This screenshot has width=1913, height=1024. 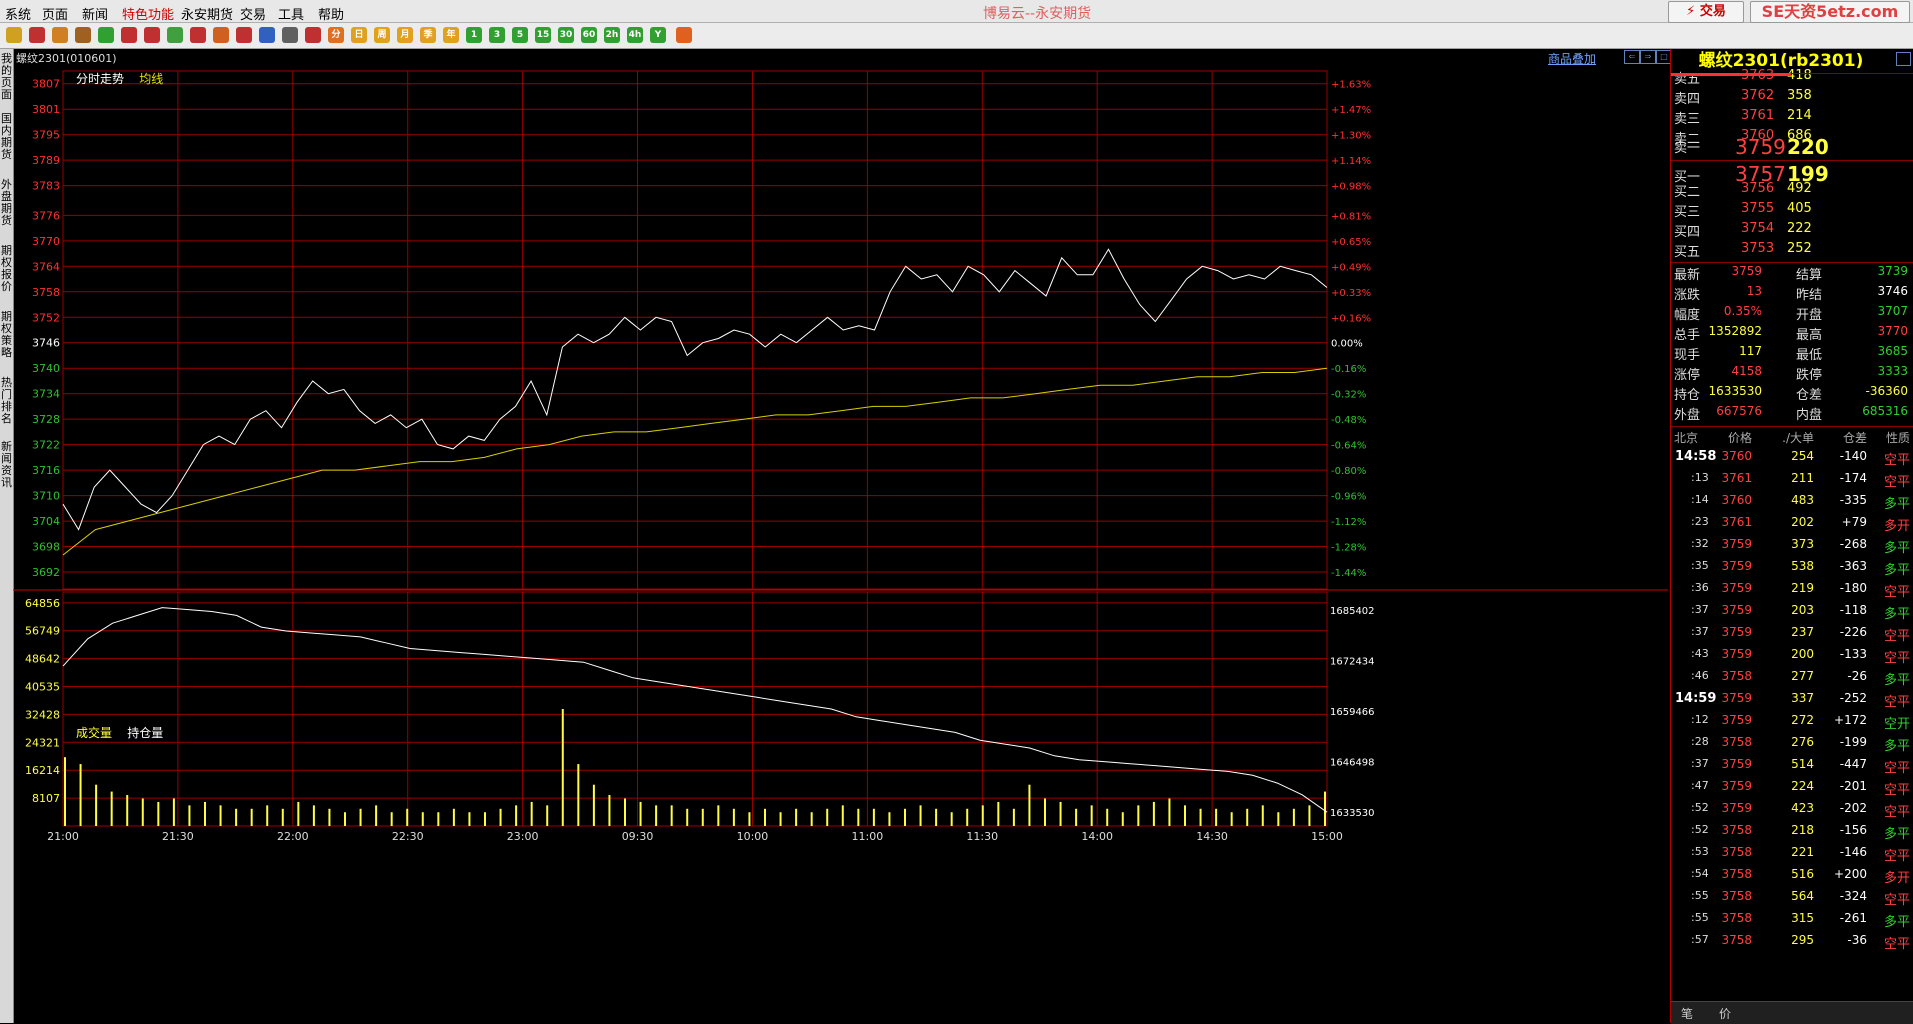 I want to click on left-tab-3: 期权报价, so click(x=6, y=269).